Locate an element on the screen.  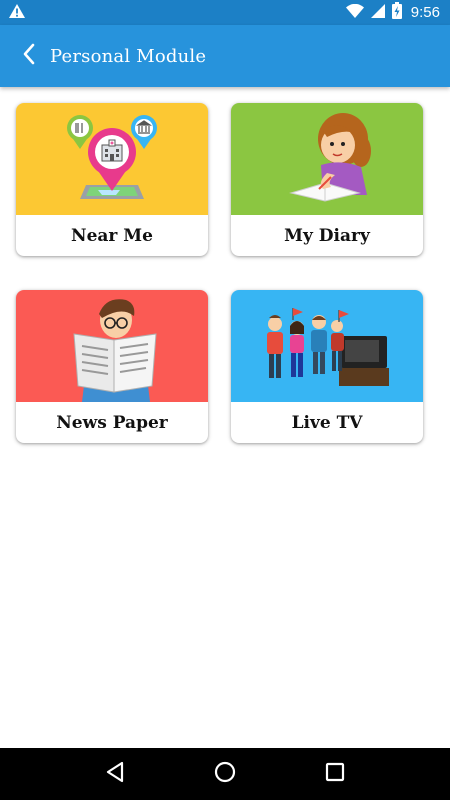
system-nav-bar is located at coordinates (225, 774).